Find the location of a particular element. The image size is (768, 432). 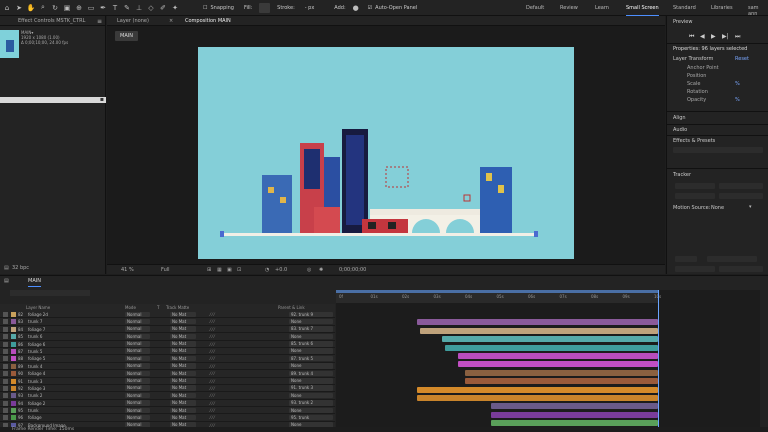

reset-link: Reset is located at coordinates (742, 59).